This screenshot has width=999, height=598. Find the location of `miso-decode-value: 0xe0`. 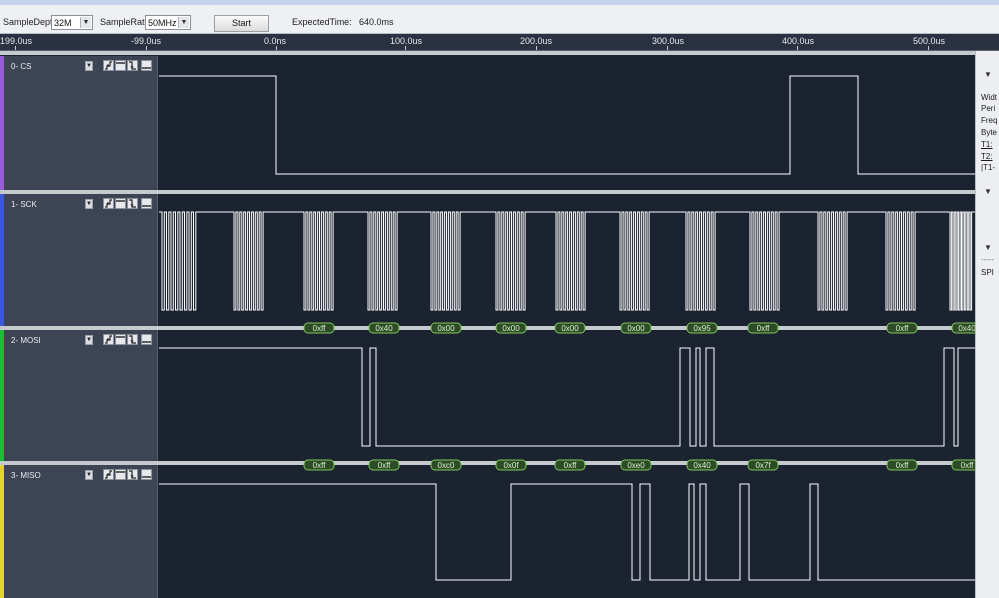

miso-decode-value: 0xe0 is located at coordinates (636, 465).